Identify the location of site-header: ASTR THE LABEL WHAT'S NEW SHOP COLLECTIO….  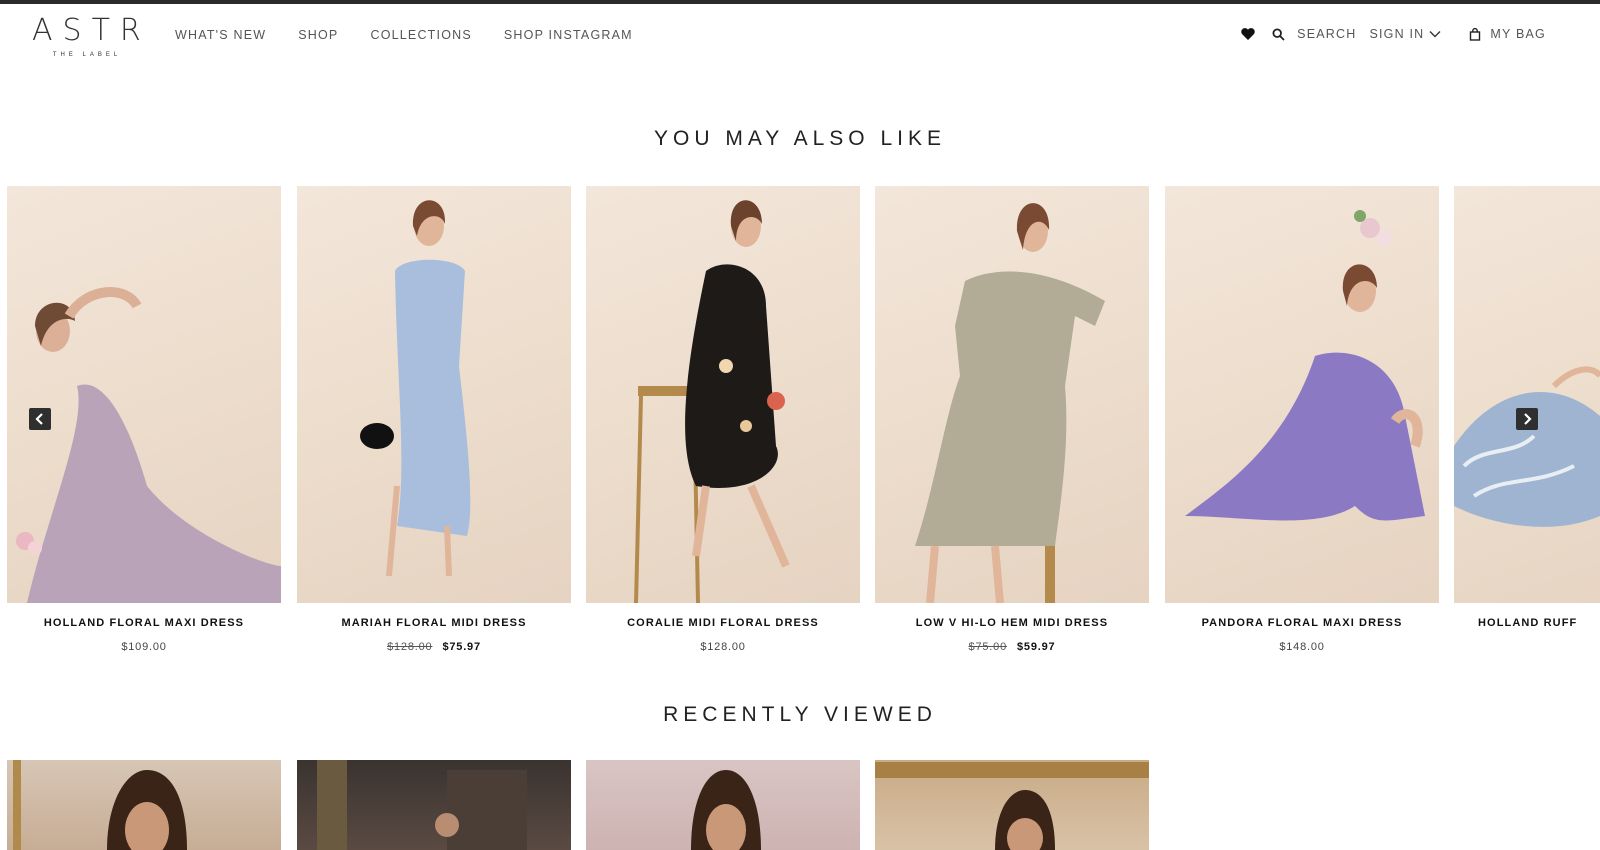
(800, 37).